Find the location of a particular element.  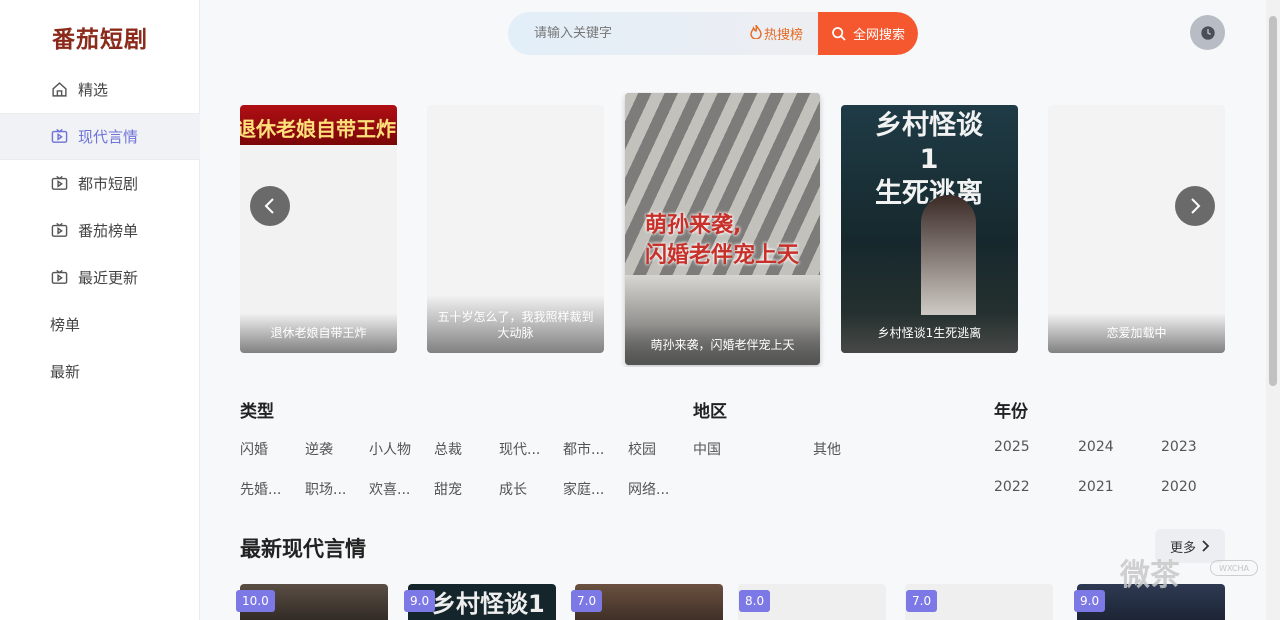

carousel-card: 乡村怪谈1 生死逃离 乡村怪谈1生死逃离 is located at coordinates (929, 229).